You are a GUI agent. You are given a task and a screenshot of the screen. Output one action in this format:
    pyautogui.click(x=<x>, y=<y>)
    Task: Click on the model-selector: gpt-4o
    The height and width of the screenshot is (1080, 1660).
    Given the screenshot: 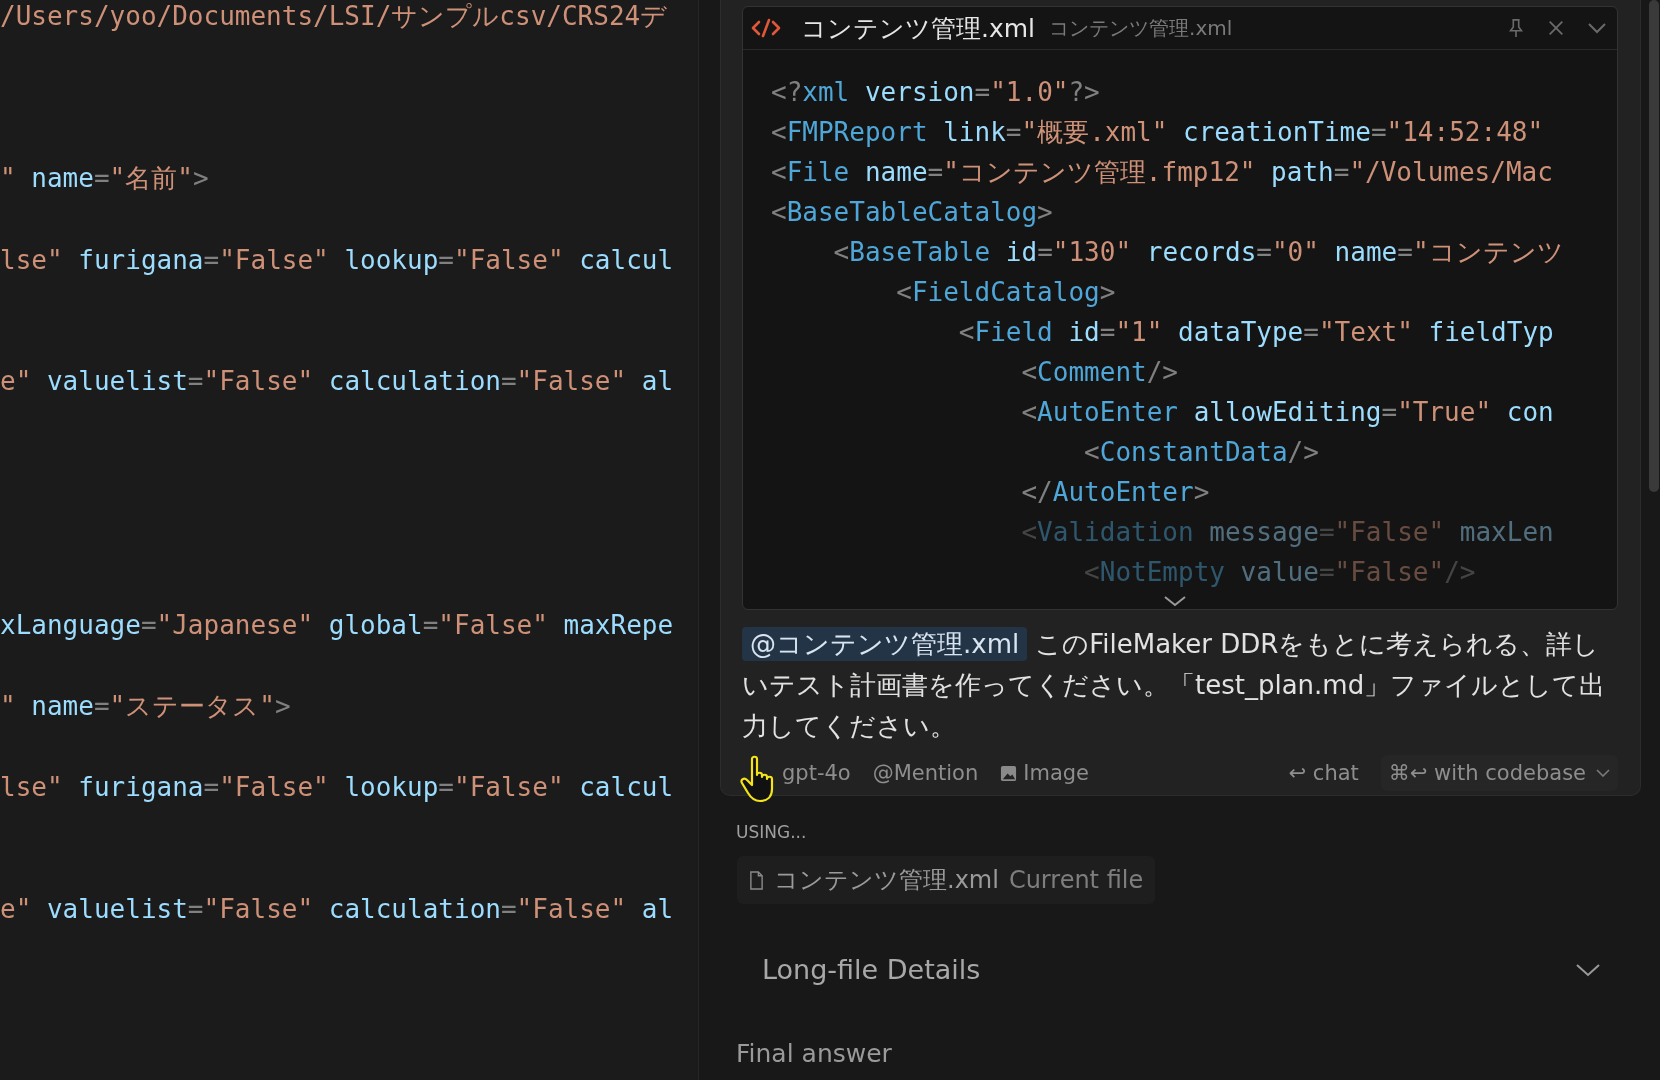 What is the action you would take?
    pyautogui.click(x=816, y=773)
    